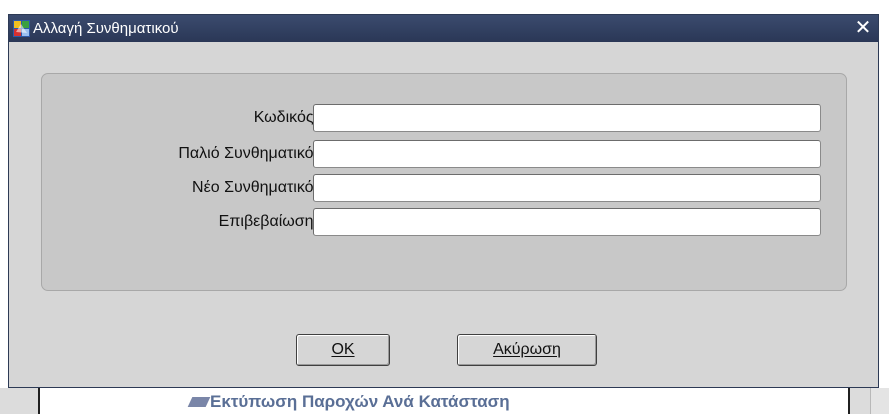  I want to click on background-panel: Εκτύπωση Παροχών Ανά Κατάσταση, so click(444, 401).